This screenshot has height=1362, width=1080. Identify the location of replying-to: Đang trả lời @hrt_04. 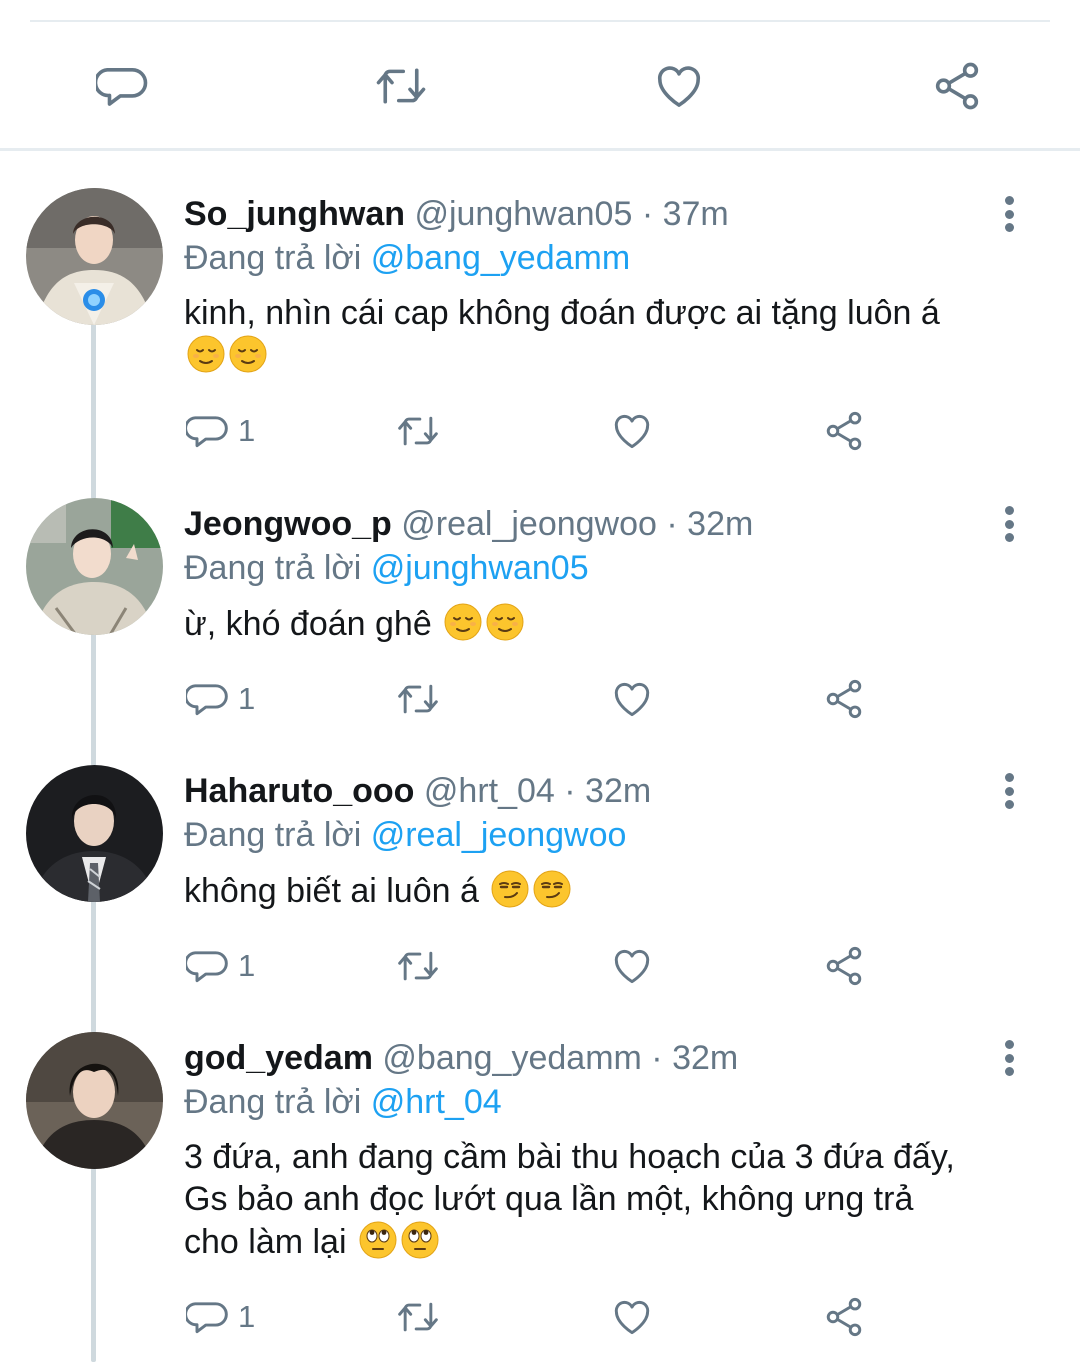
(343, 1102).